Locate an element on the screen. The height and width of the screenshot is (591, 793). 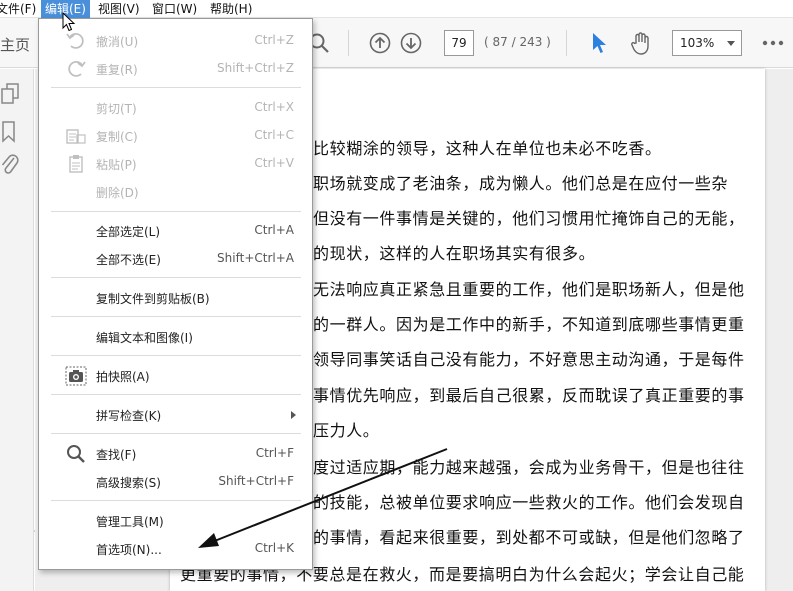
text-line: 比较糊涂的领导，这种人在单位也未必不吃香。 is located at coordinates (487, 148).